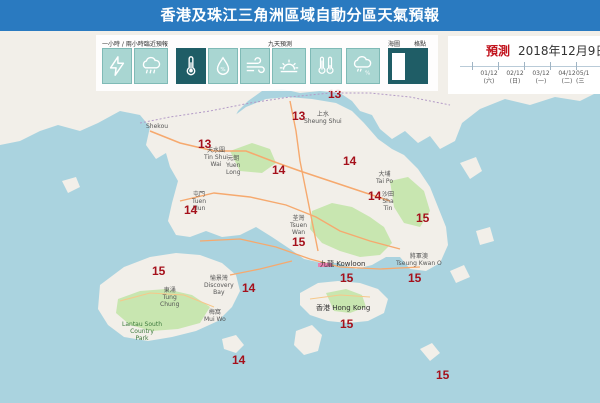  What do you see at coordinates (300, 15) in the screenshot?
I see `page-title: 香港及珠江三角洲區域自動分區天氣預報` at bounding box center [300, 15].